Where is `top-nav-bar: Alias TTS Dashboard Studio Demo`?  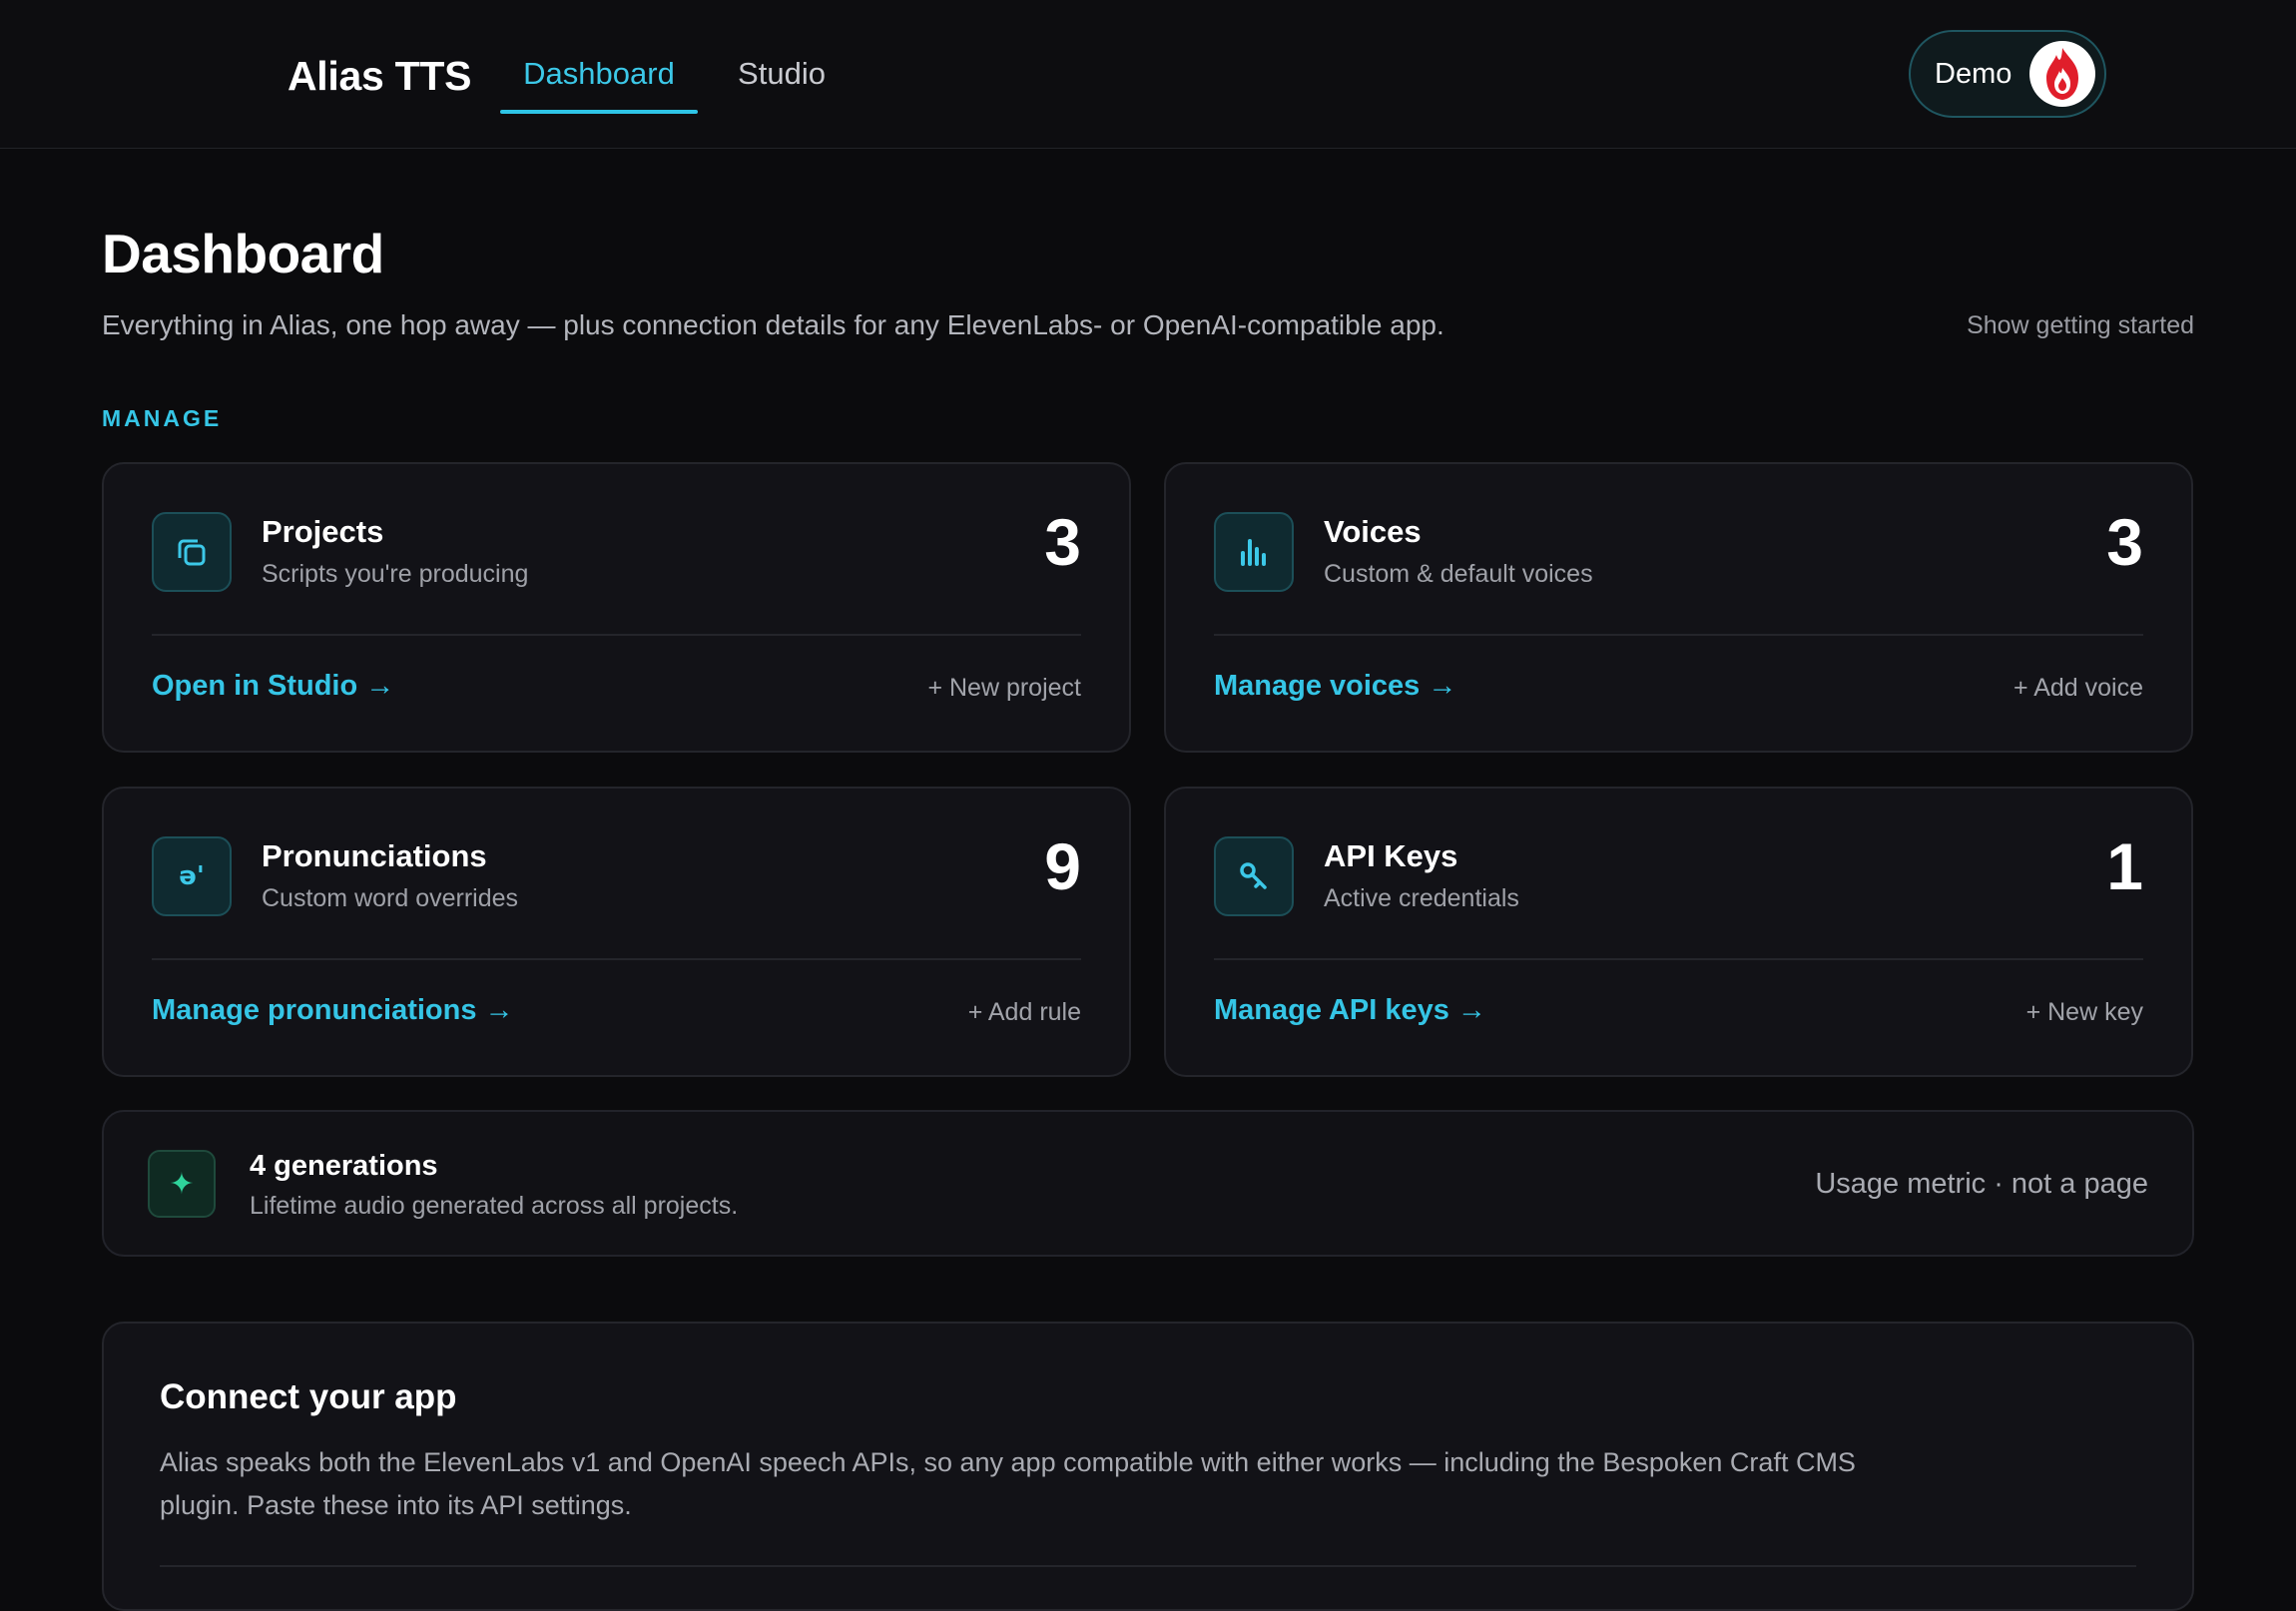 top-nav-bar: Alias TTS Dashboard Studio Demo is located at coordinates (1148, 74).